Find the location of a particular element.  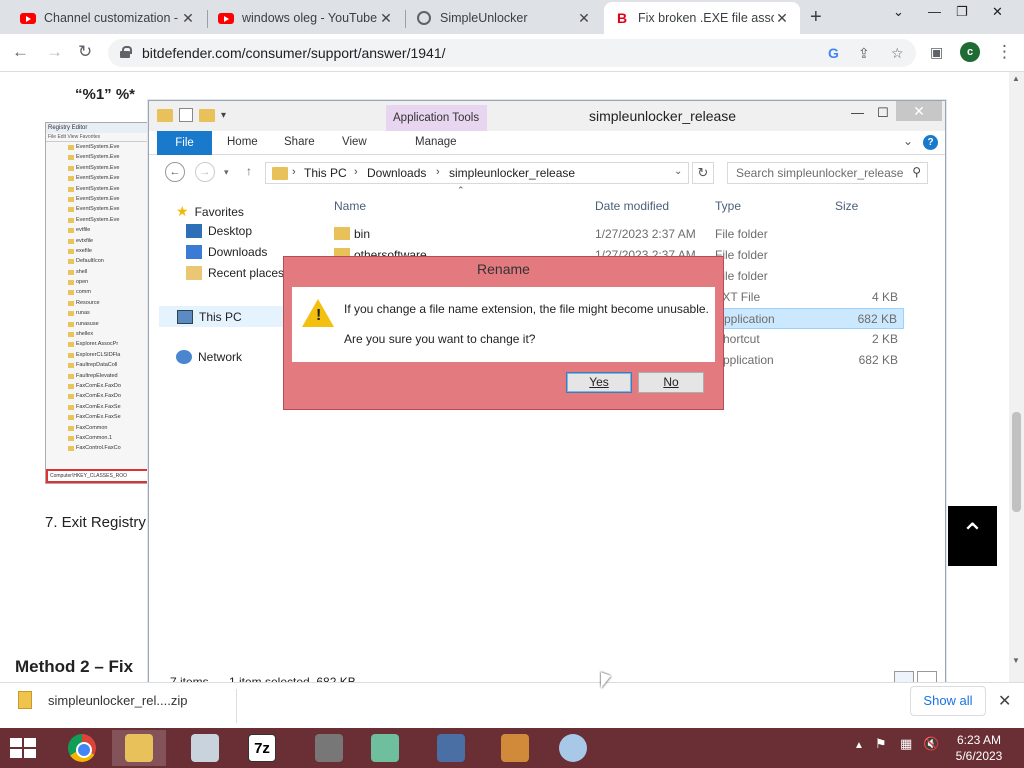

video-editor-icon is located at coordinates (515, 748).